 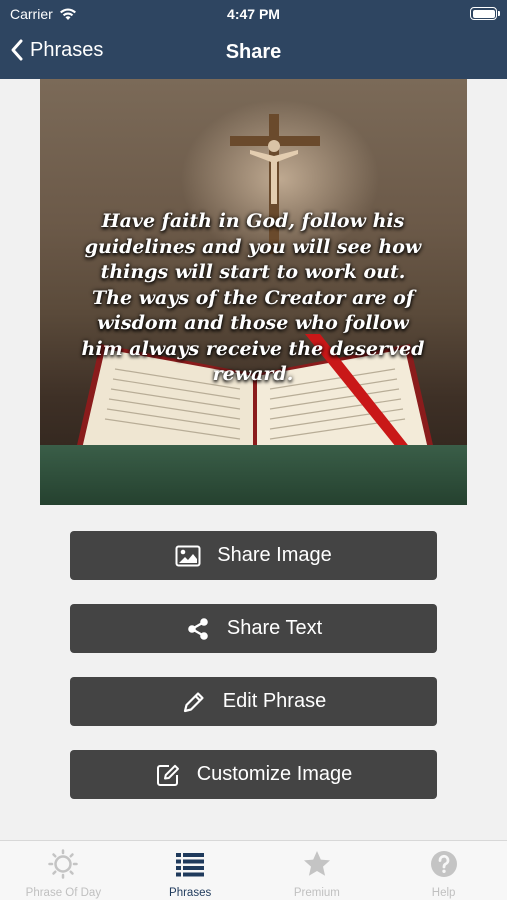 I want to click on tab-bar: Phrase Of Day Phrases Premium Help, so click(x=253, y=870).